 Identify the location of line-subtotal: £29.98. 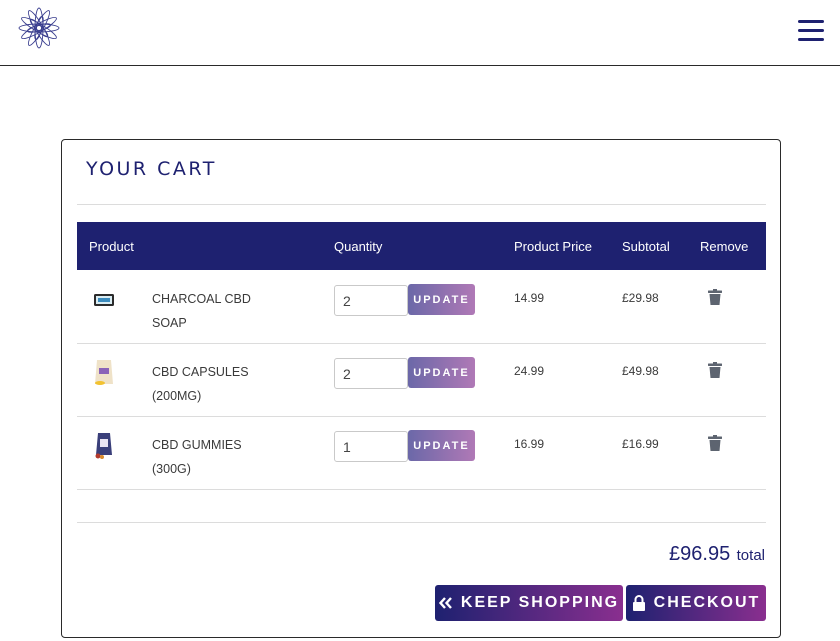
(640, 298).